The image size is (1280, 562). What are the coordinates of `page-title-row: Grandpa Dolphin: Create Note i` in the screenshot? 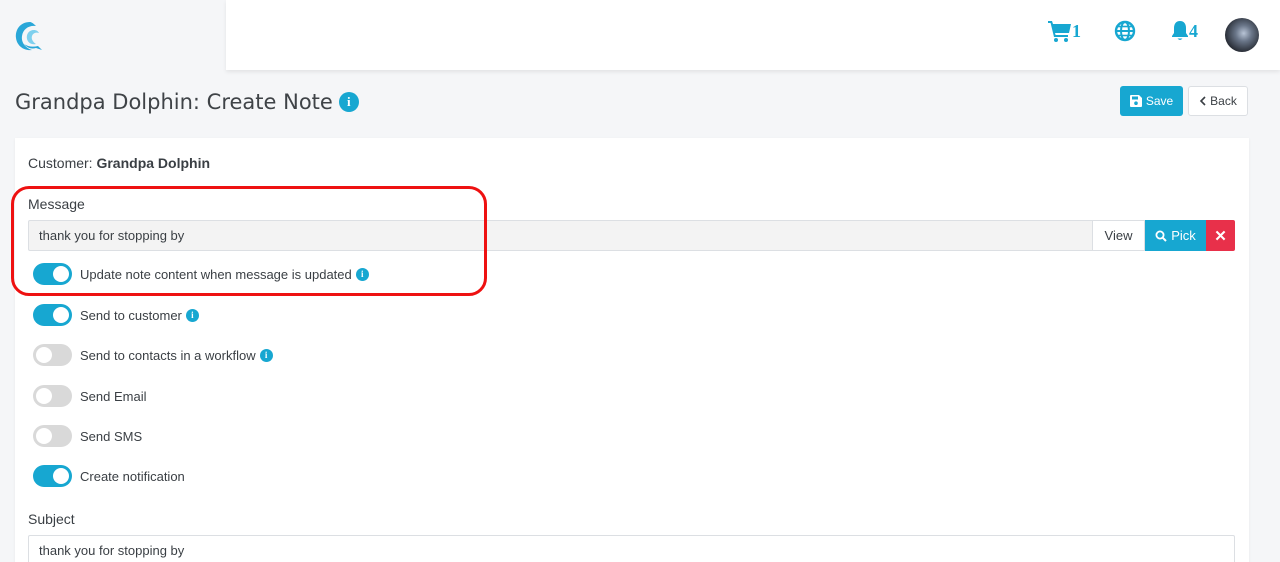 It's located at (187, 102).